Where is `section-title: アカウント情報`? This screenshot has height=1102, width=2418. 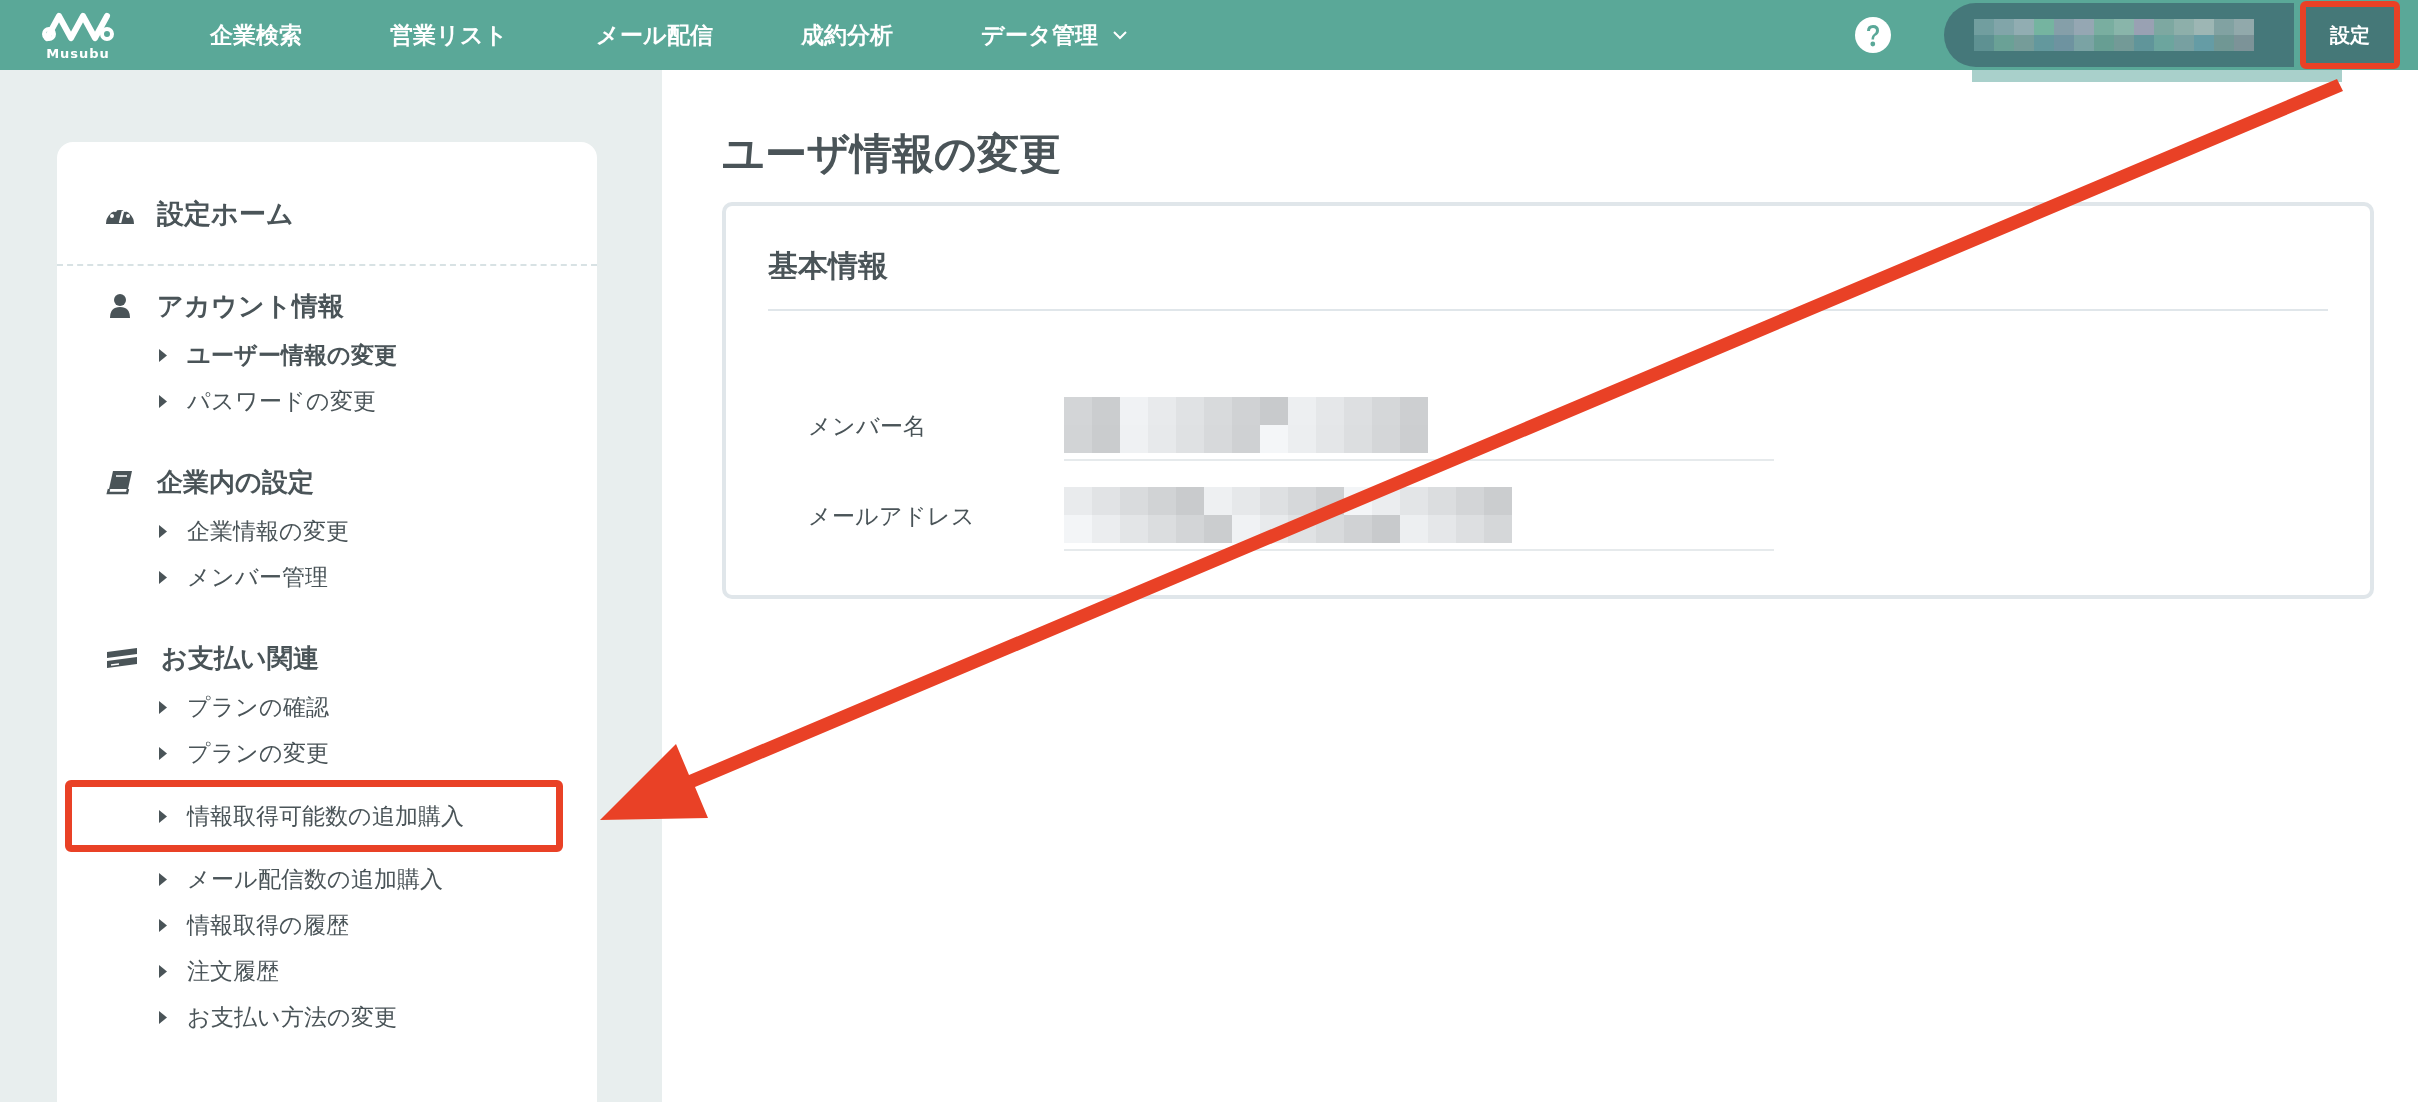
section-title: アカウント情報 is located at coordinates (250, 306).